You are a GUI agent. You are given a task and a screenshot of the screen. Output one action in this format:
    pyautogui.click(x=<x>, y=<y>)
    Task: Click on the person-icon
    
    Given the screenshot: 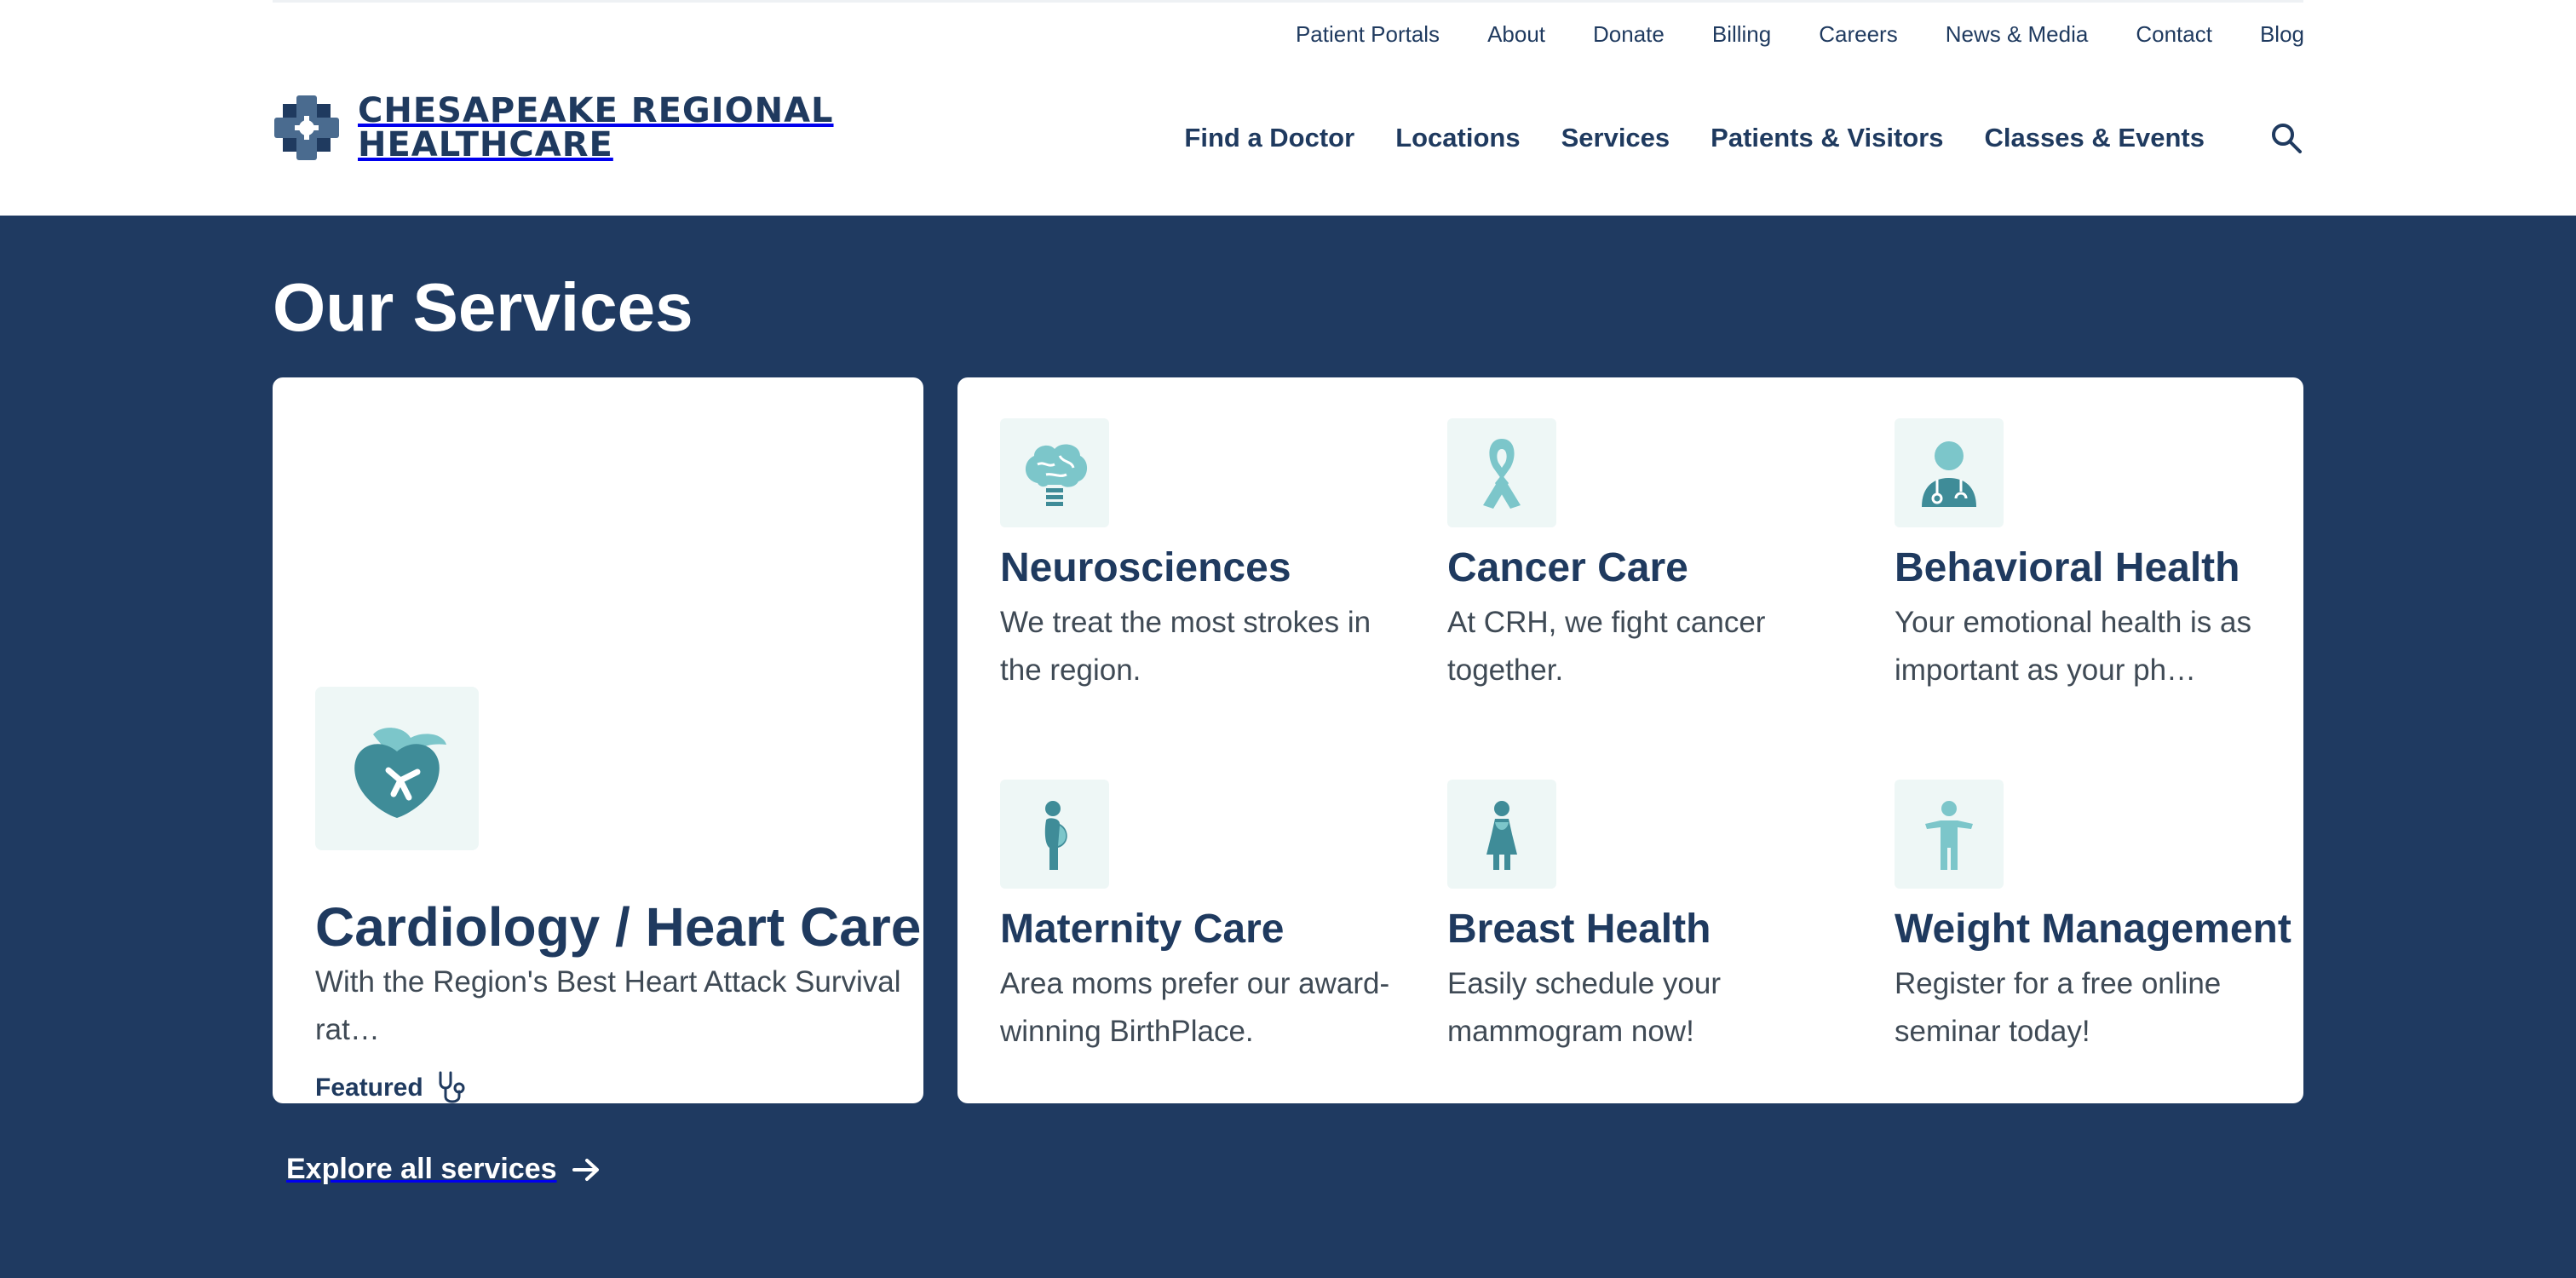 What is the action you would take?
    pyautogui.click(x=1949, y=835)
    